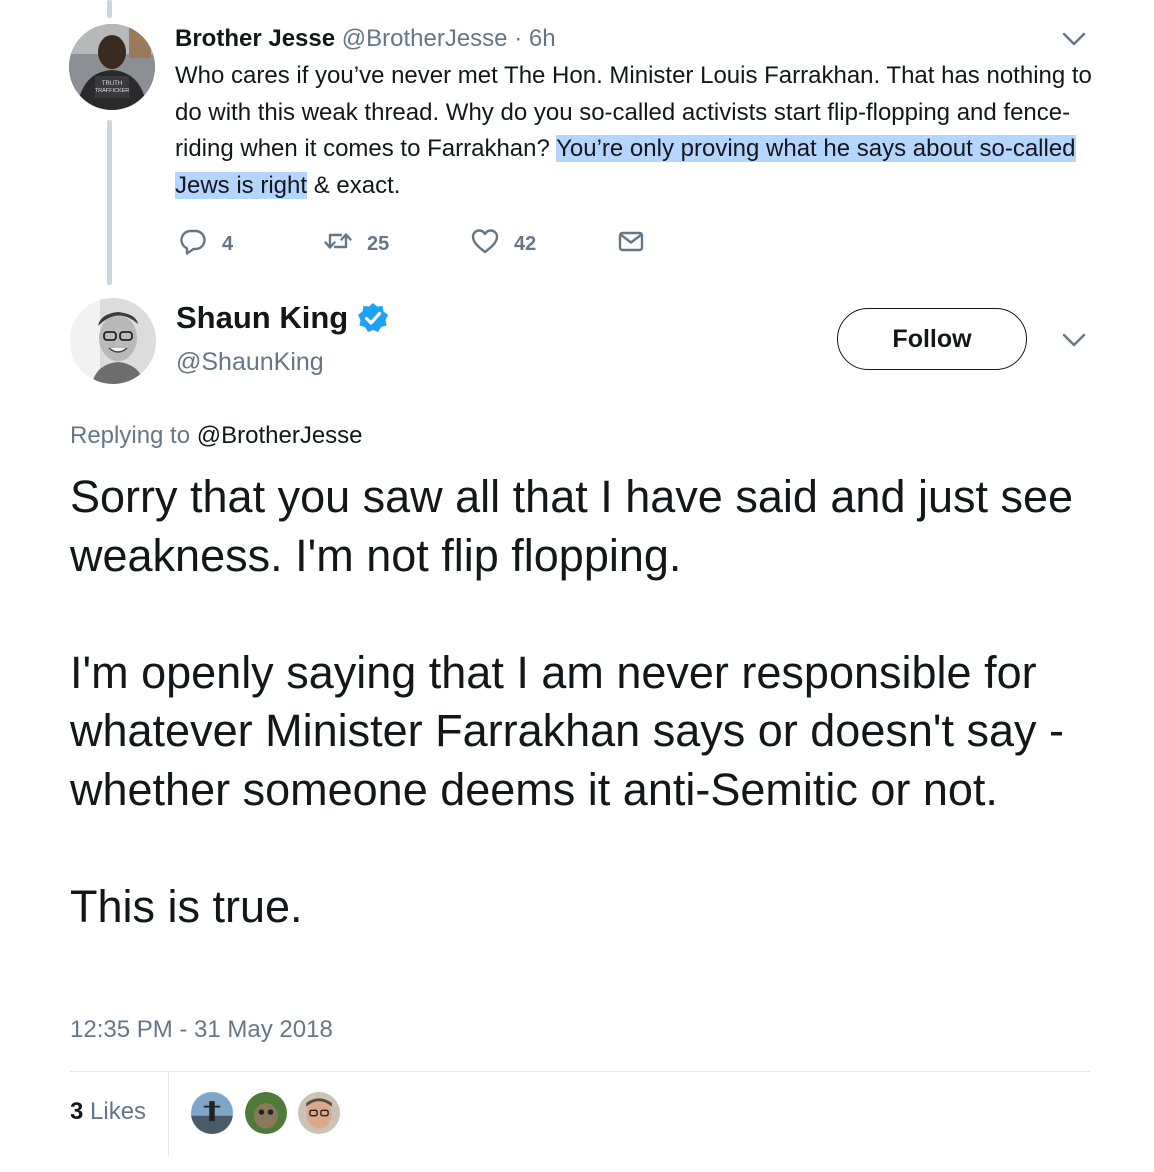  What do you see at coordinates (228, 243) in the screenshot?
I see `reply-count: 4` at bounding box center [228, 243].